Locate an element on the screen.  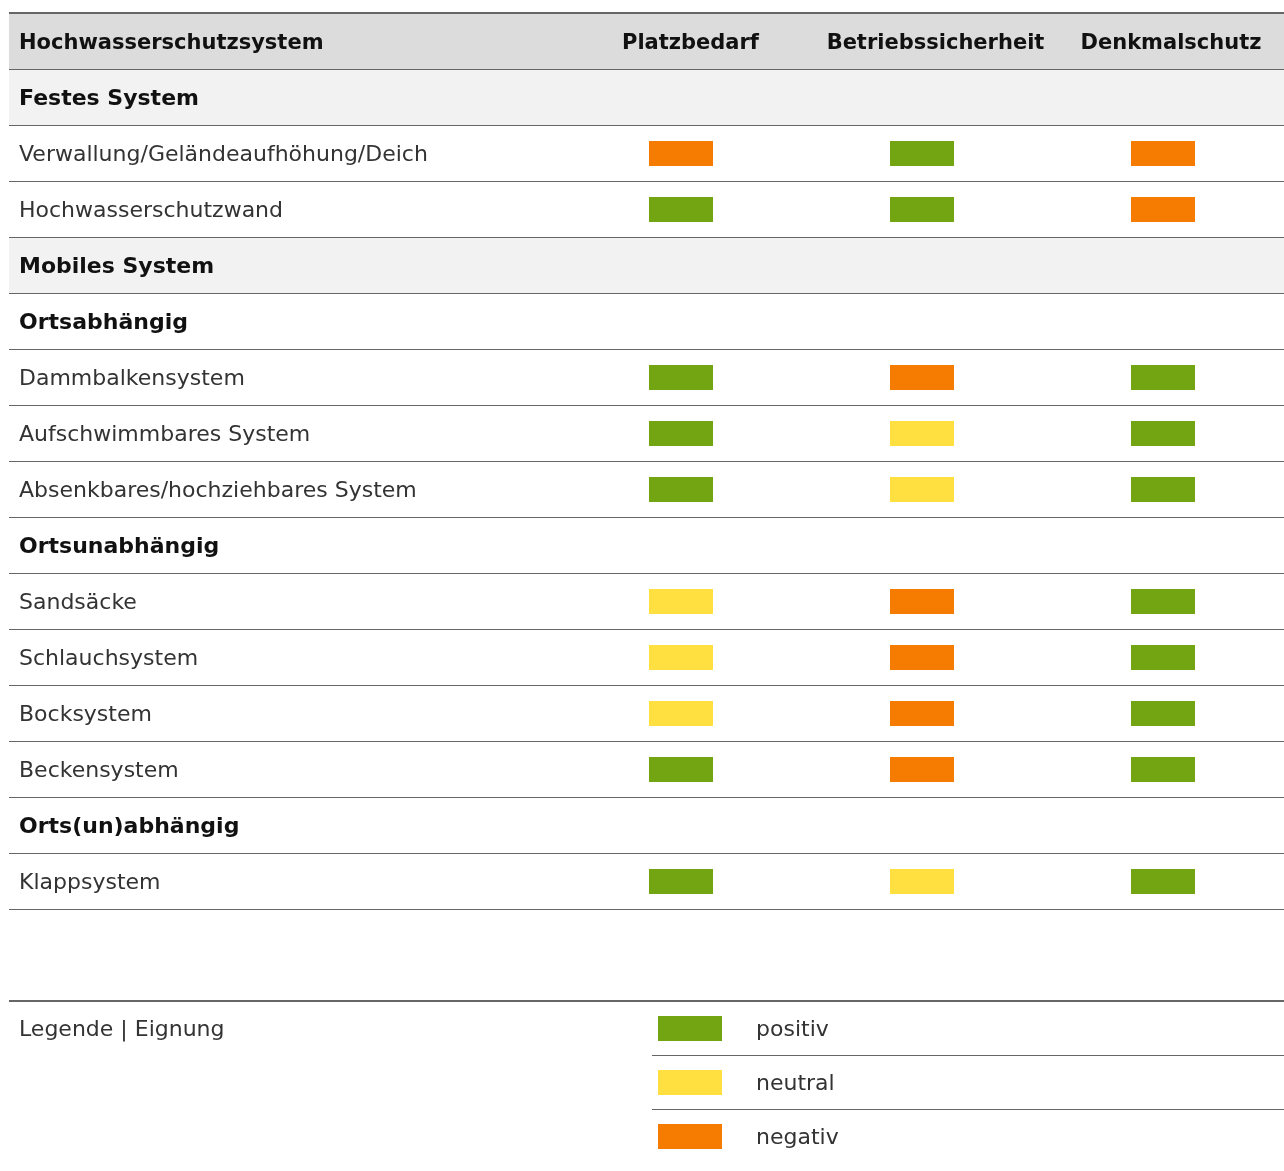
legend-label: neutral is located at coordinates (795, 1082).